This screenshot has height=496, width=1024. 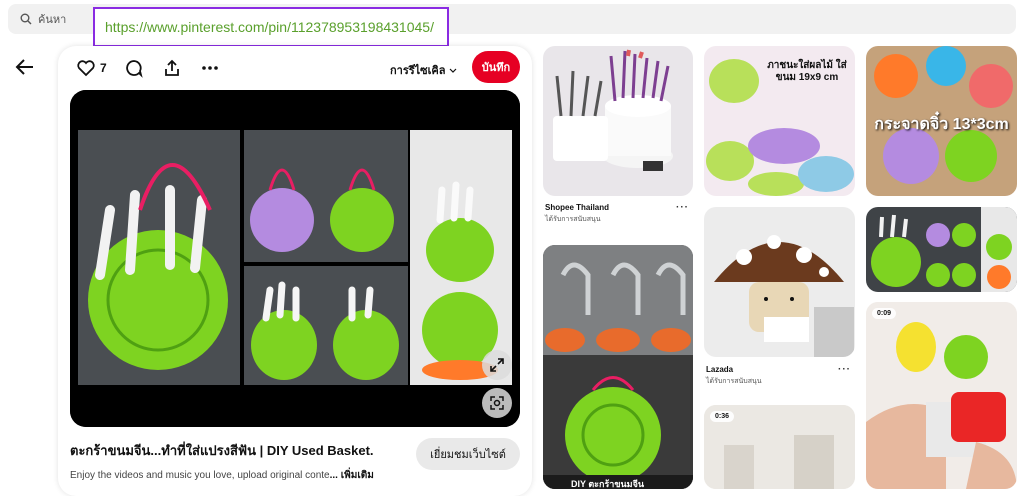 What do you see at coordinates (577, 207) in the screenshot?
I see `tile-title: Shopee Thailand` at bounding box center [577, 207].